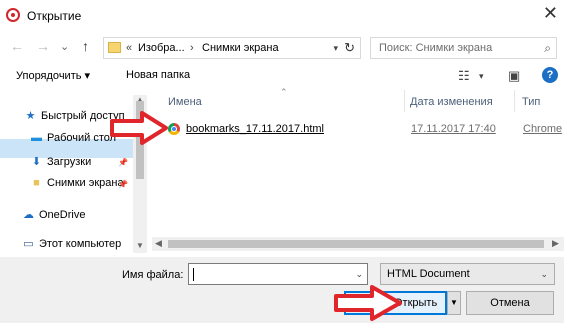 This screenshot has height=323, width=564. I want to click on sort-ascending-icon: ⌃, so click(284, 92).